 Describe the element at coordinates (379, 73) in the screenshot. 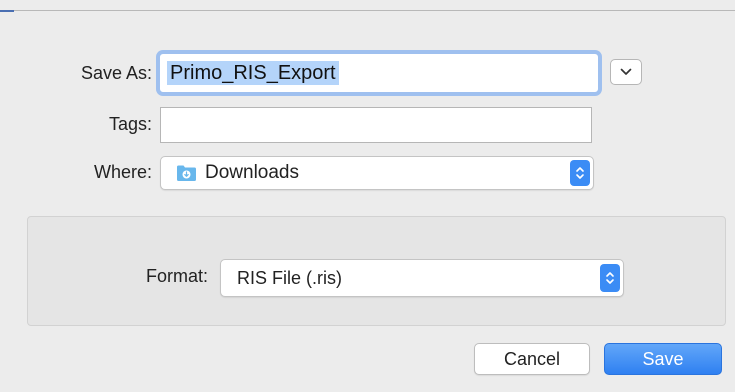

I see `save-as-field: Primo_RIS_Export` at that location.